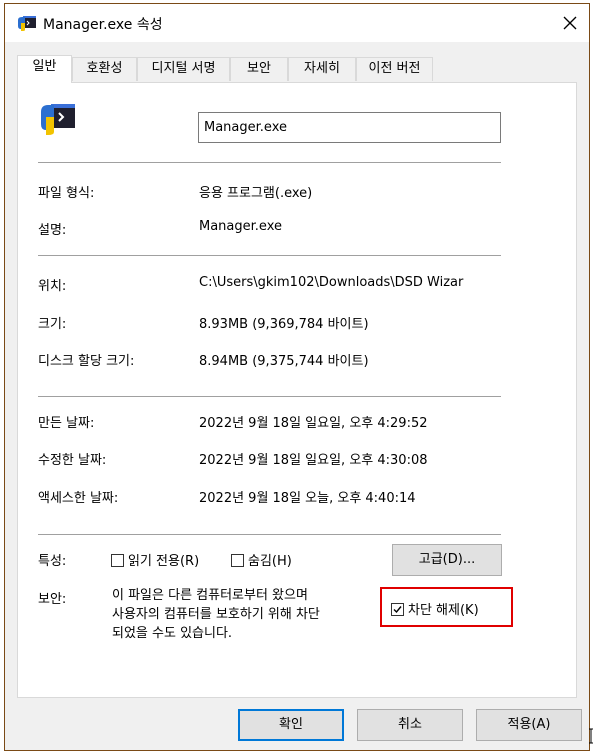 This screenshot has height=756, width=596. I want to click on title-bar: Manager.exe 속성, so click(297, 23).